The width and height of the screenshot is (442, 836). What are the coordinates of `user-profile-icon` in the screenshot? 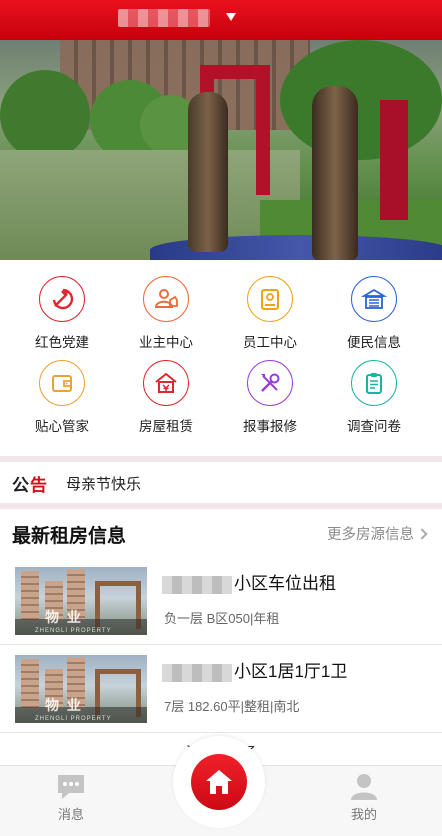 It's located at (364, 787).